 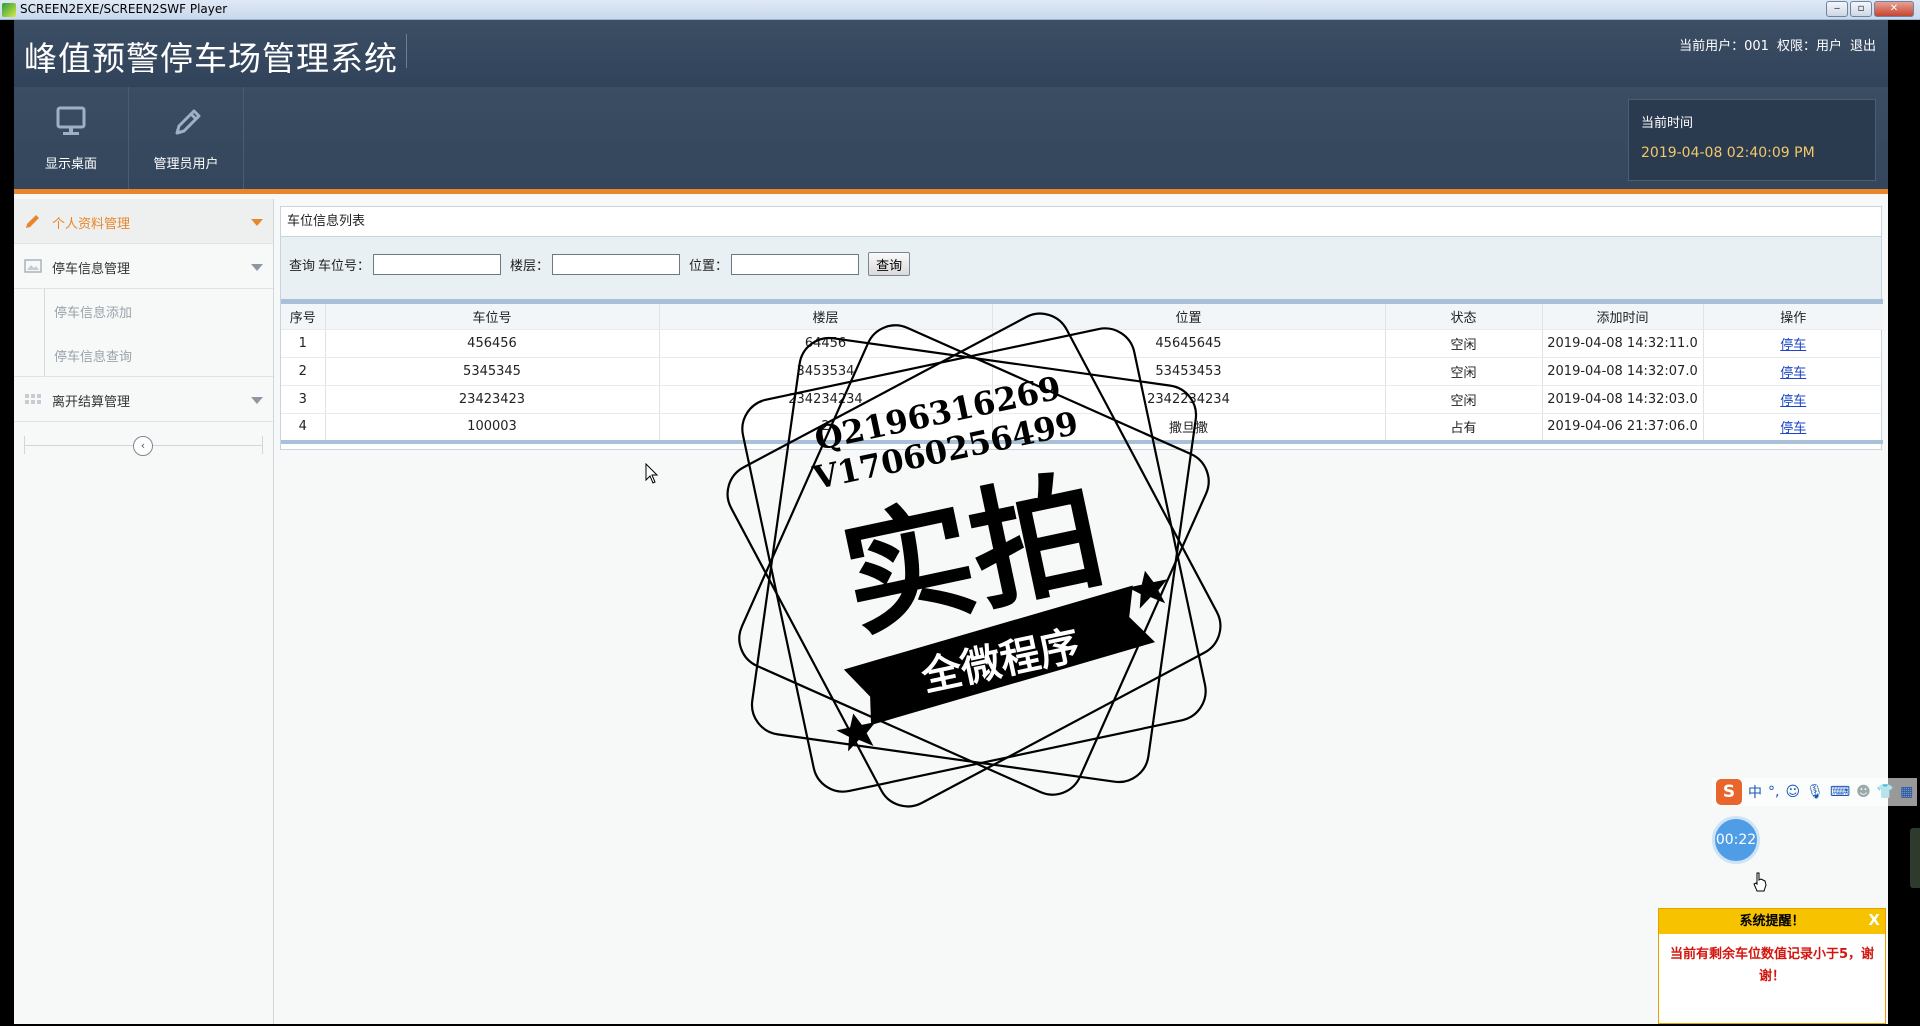 What do you see at coordinates (1837, 9) in the screenshot?
I see `minimize-button: ‒` at bounding box center [1837, 9].